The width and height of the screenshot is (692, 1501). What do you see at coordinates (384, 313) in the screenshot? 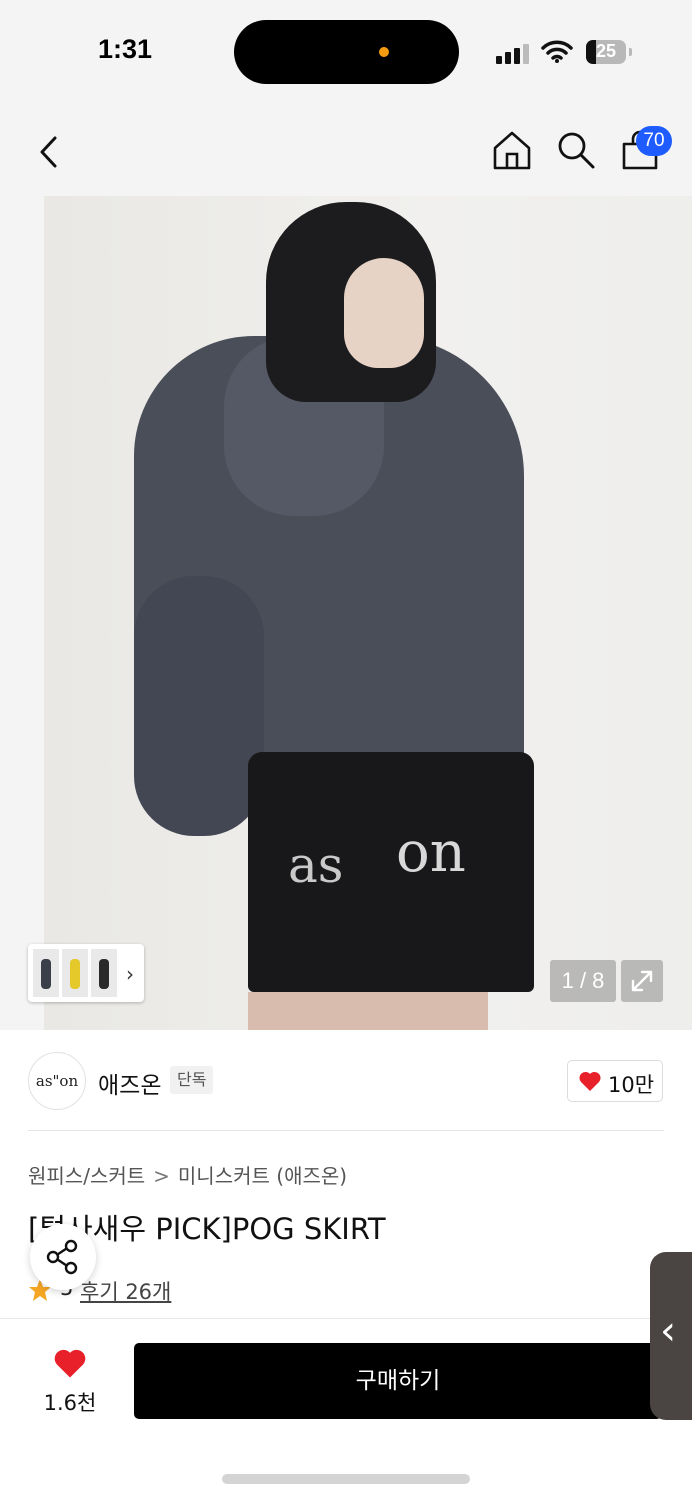
I see `photo-face` at bounding box center [384, 313].